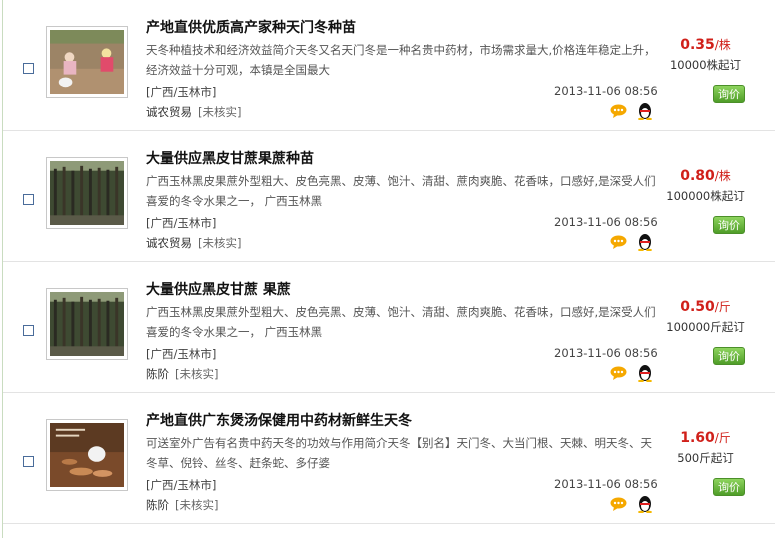 The image size is (775, 538). What do you see at coordinates (705, 196) in the screenshot?
I see `min-order: 100000株起订` at bounding box center [705, 196].